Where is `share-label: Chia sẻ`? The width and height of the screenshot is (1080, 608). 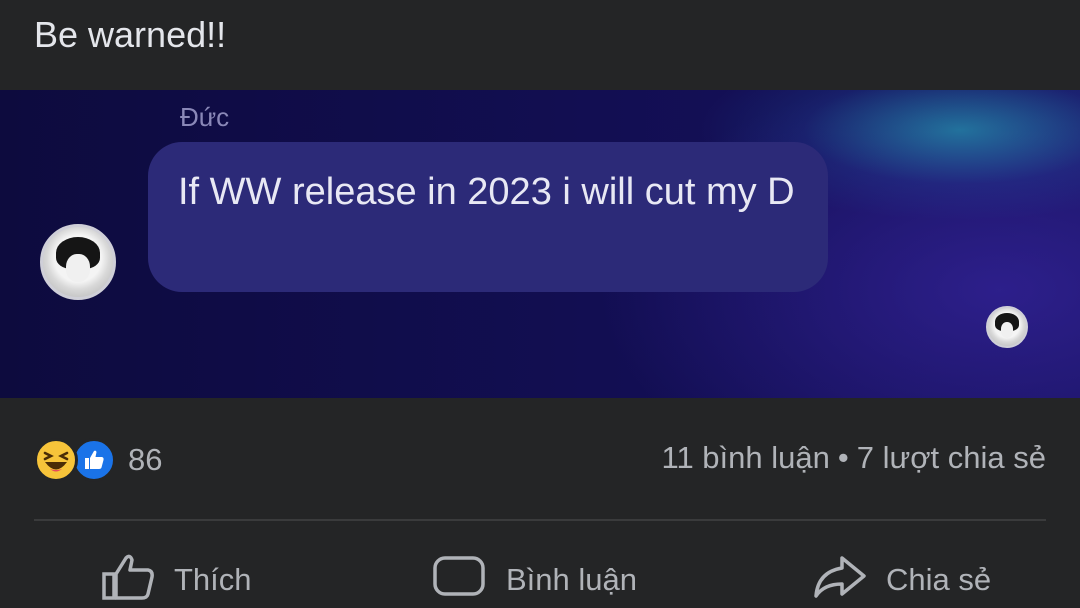
share-label: Chia sẻ is located at coordinates (939, 579).